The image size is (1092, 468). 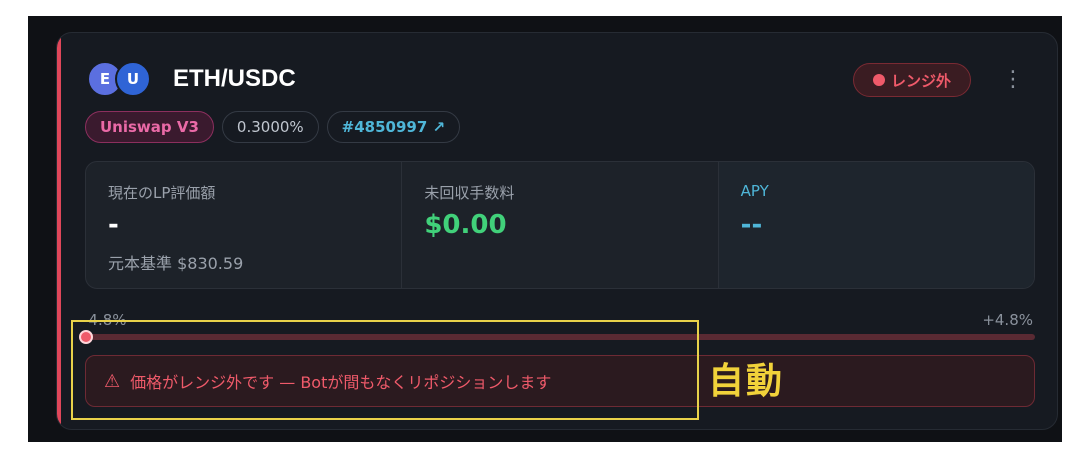 What do you see at coordinates (270, 127) in the screenshot?
I see `fee-tier-tag: 0.3000%` at bounding box center [270, 127].